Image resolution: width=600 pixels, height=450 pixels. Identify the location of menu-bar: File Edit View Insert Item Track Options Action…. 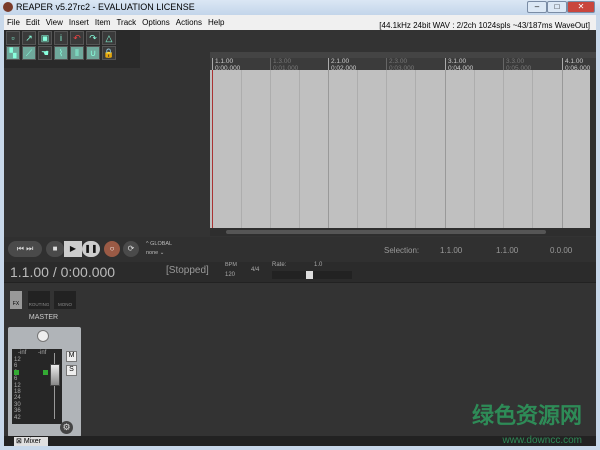
(300, 22).